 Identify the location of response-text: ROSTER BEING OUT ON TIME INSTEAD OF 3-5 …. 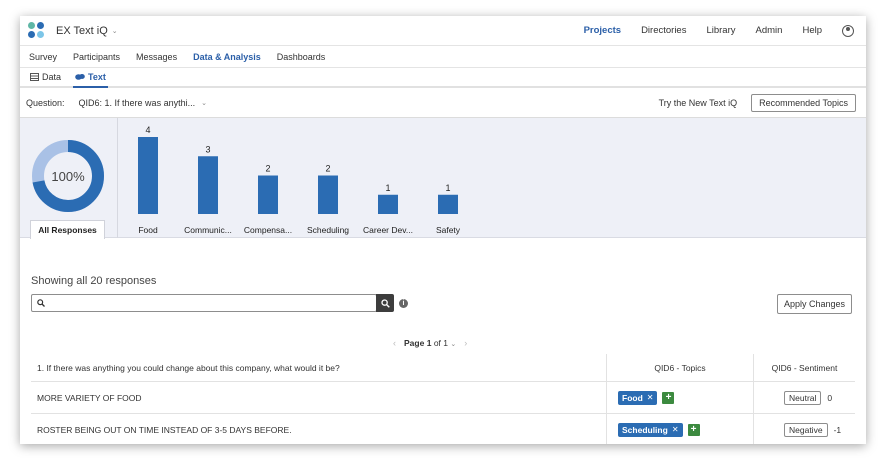
(319, 429).